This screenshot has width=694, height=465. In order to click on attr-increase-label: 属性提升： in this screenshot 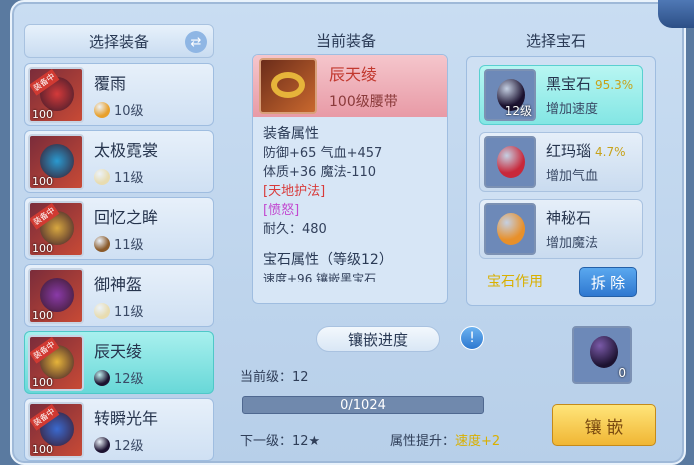, I will do `click(423, 441)`.